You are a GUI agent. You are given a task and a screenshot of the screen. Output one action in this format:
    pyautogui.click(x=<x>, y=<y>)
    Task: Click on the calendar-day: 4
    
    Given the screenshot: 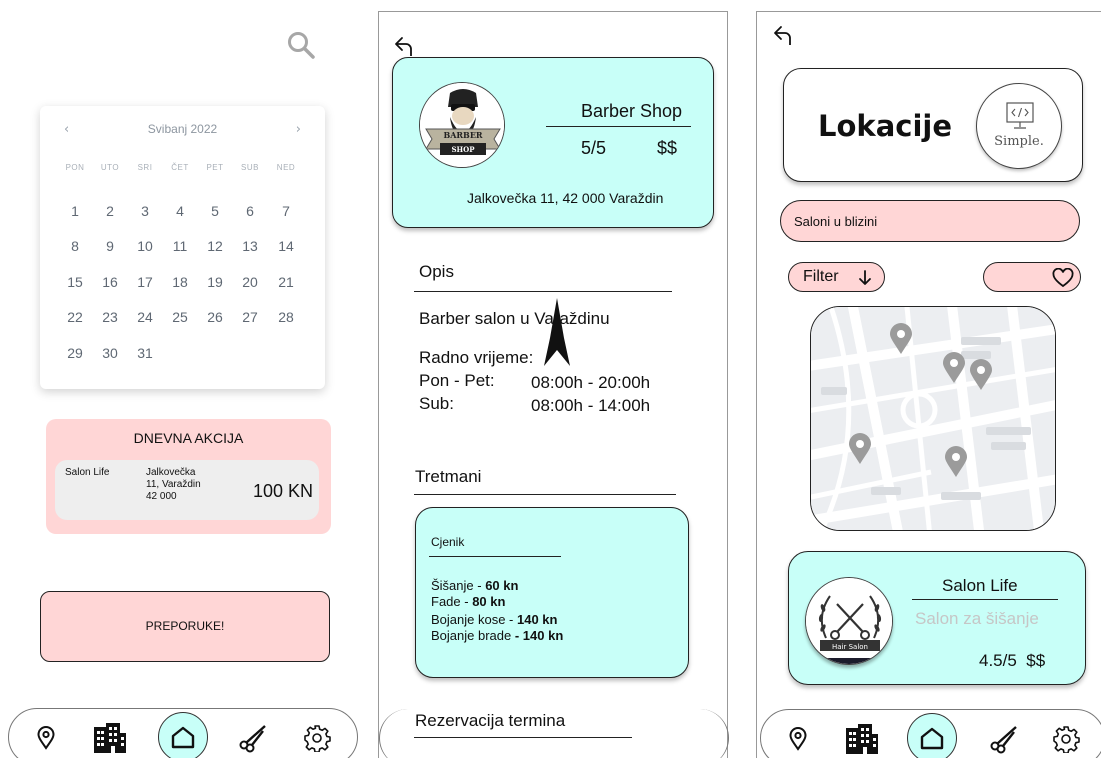 What is the action you would take?
    pyautogui.click(x=180, y=211)
    